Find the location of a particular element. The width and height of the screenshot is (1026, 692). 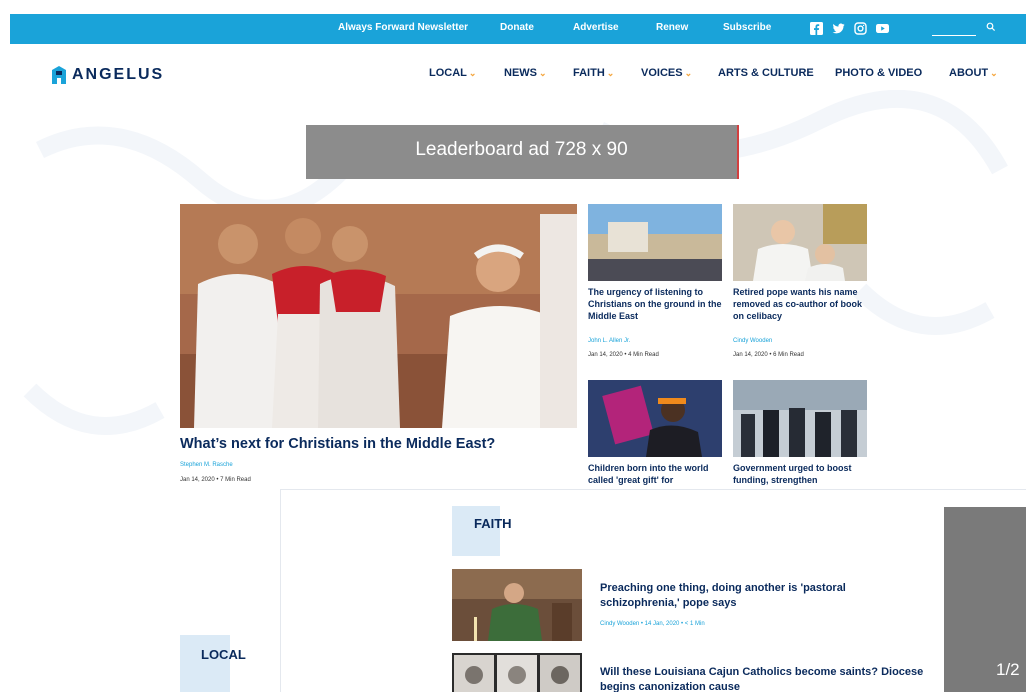

local-section-title: LOCAL is located at coordinates (223, 654).